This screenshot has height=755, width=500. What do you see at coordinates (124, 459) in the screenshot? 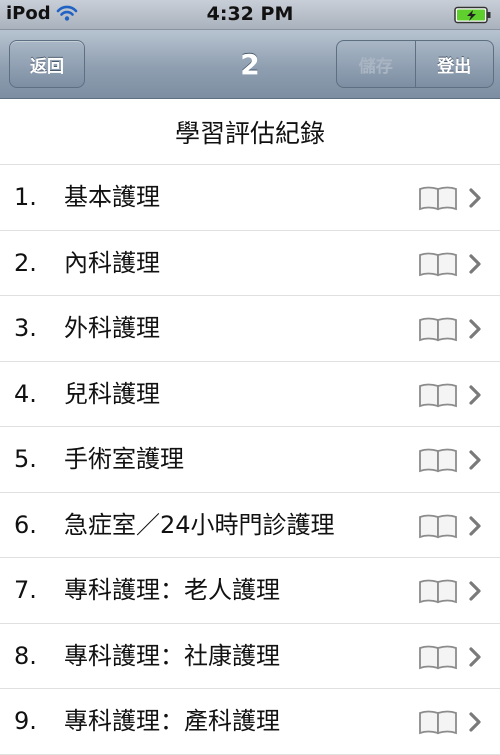
I see `item-label: 手術室護理` at bounding box center [124, 459].